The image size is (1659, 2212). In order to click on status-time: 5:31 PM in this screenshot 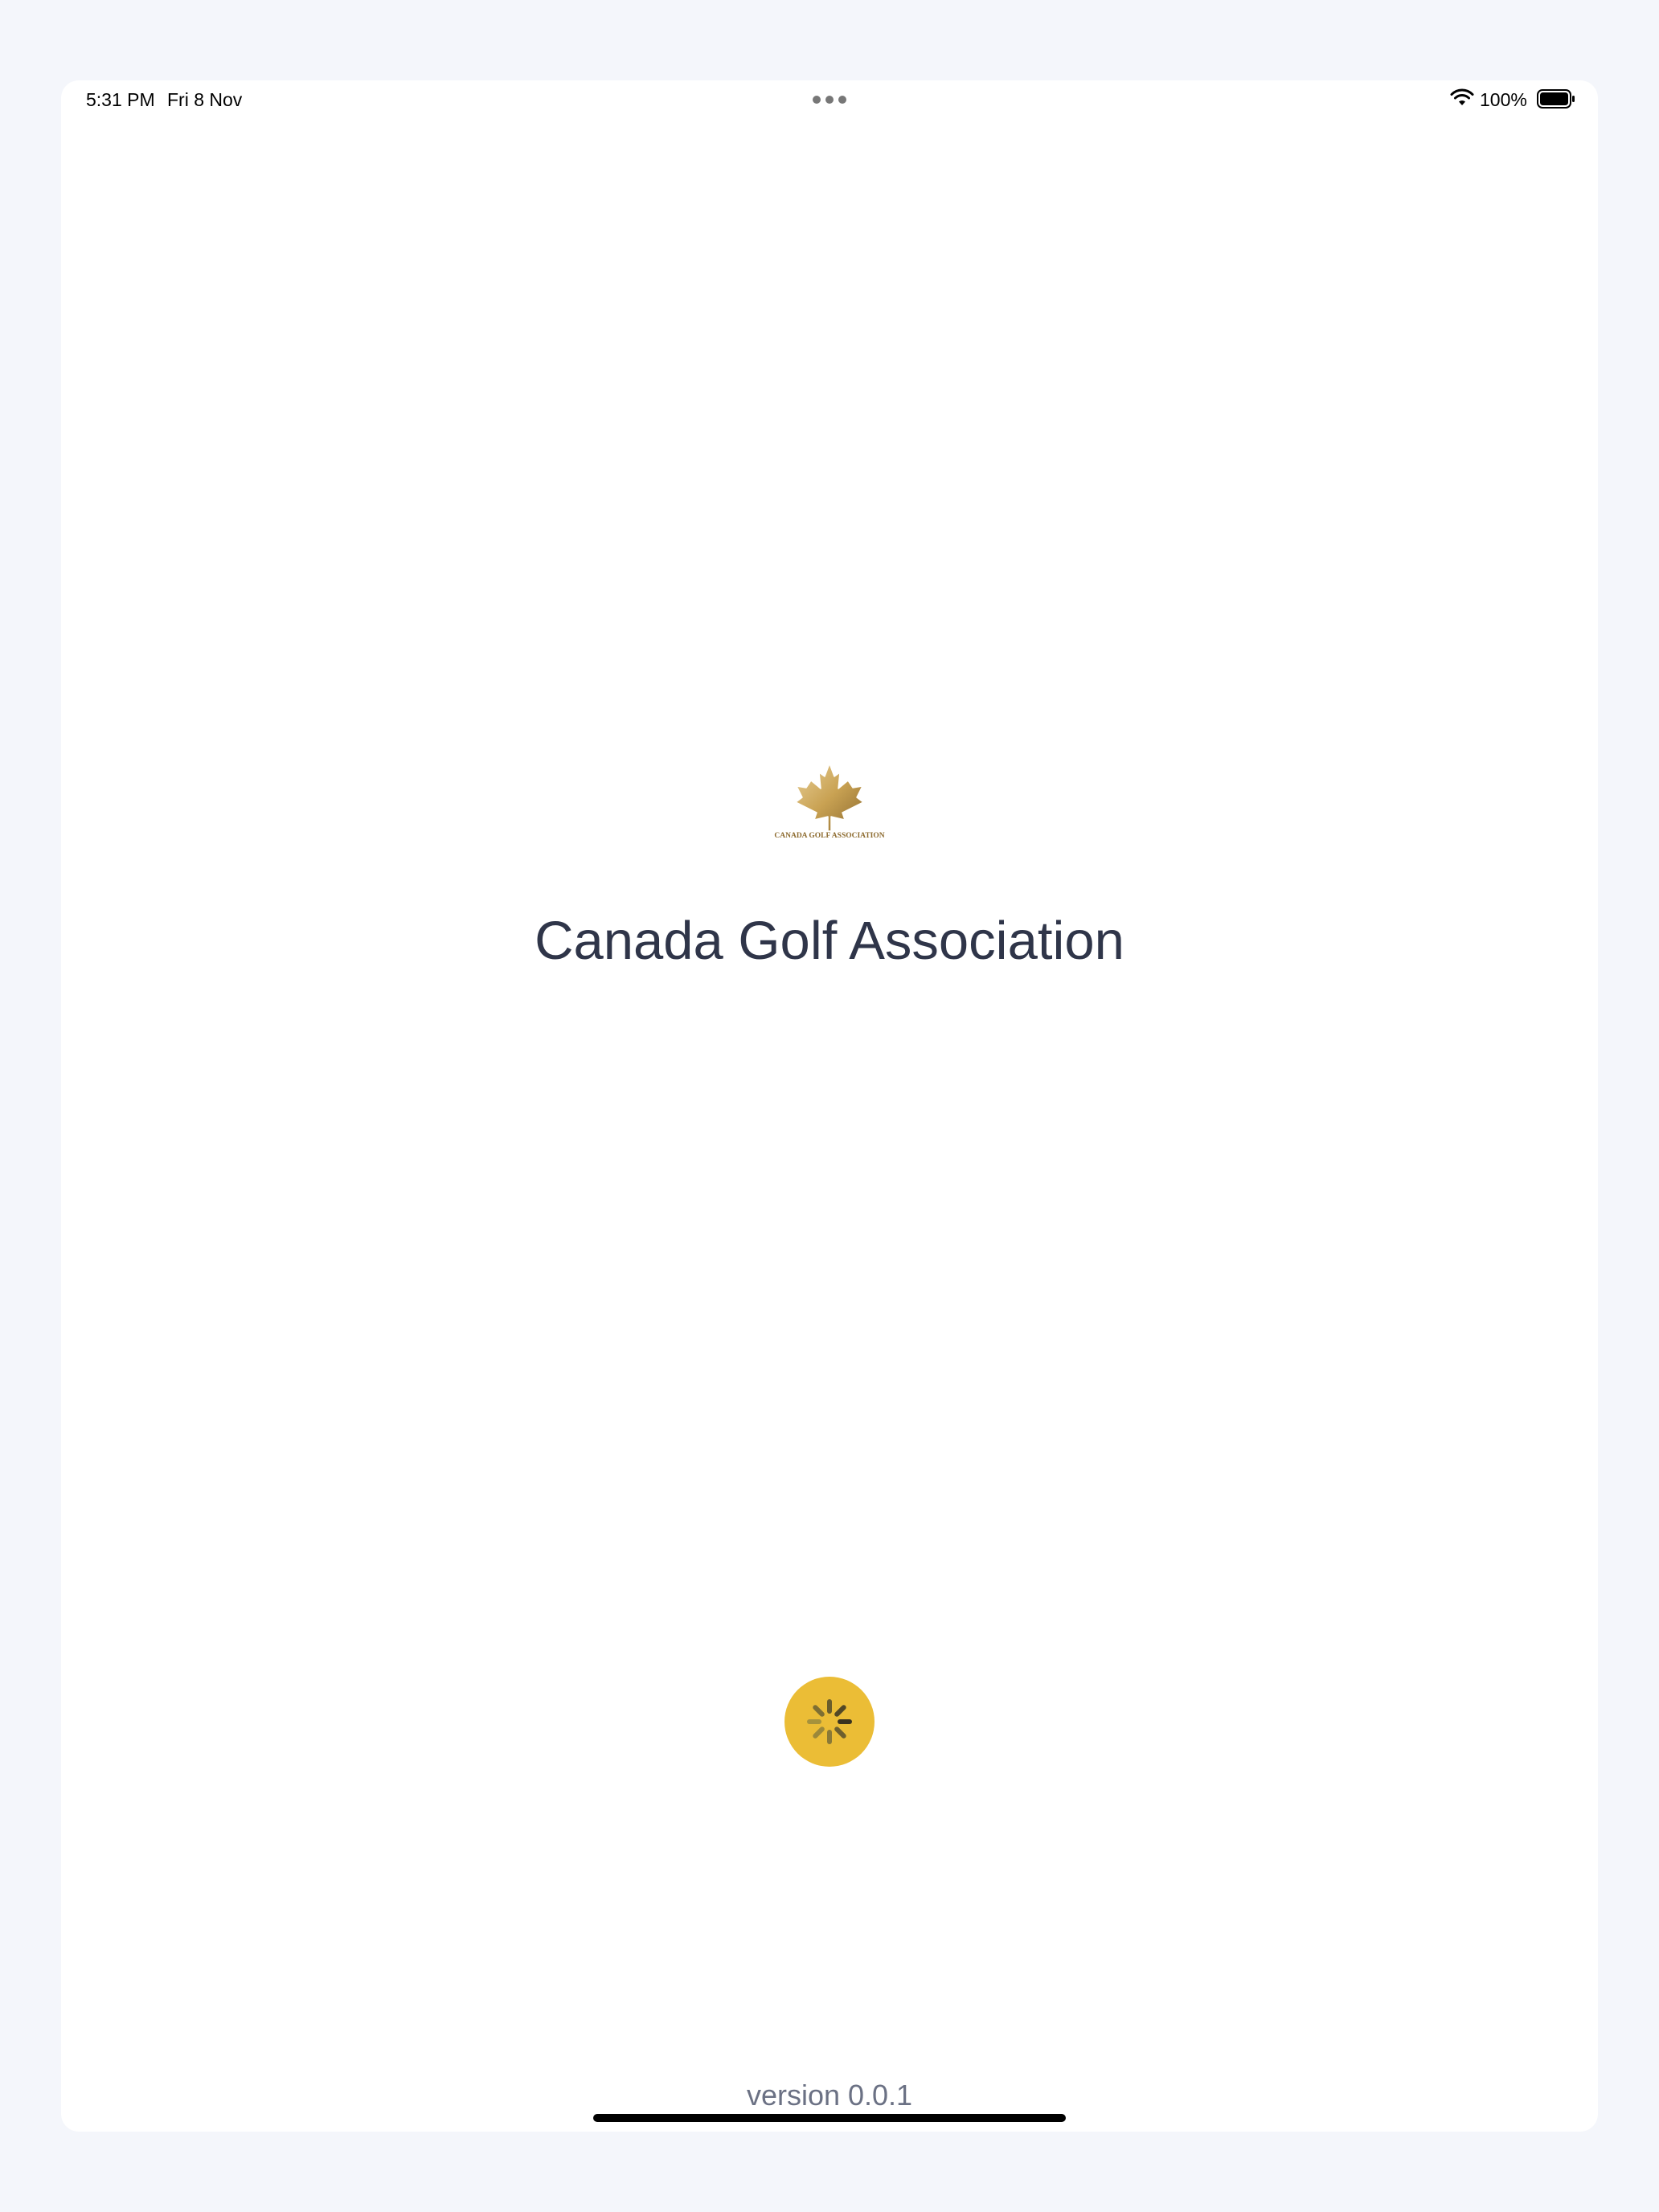, I will do `click(120, 99)`.